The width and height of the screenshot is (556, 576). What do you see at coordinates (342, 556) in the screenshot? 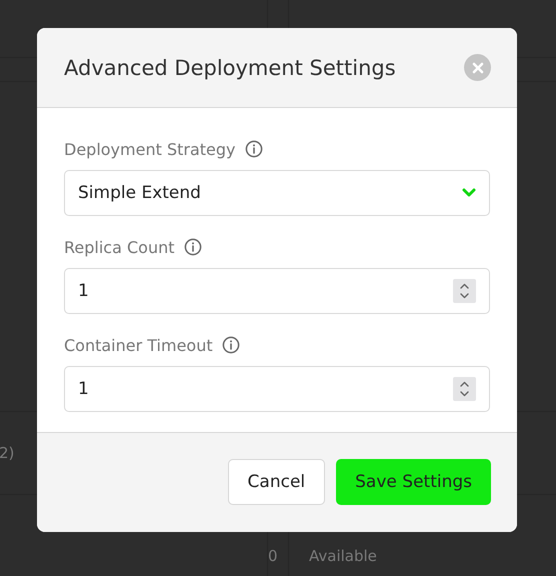
I see `table-cell-text: Available` at bounding box center [342, 556].